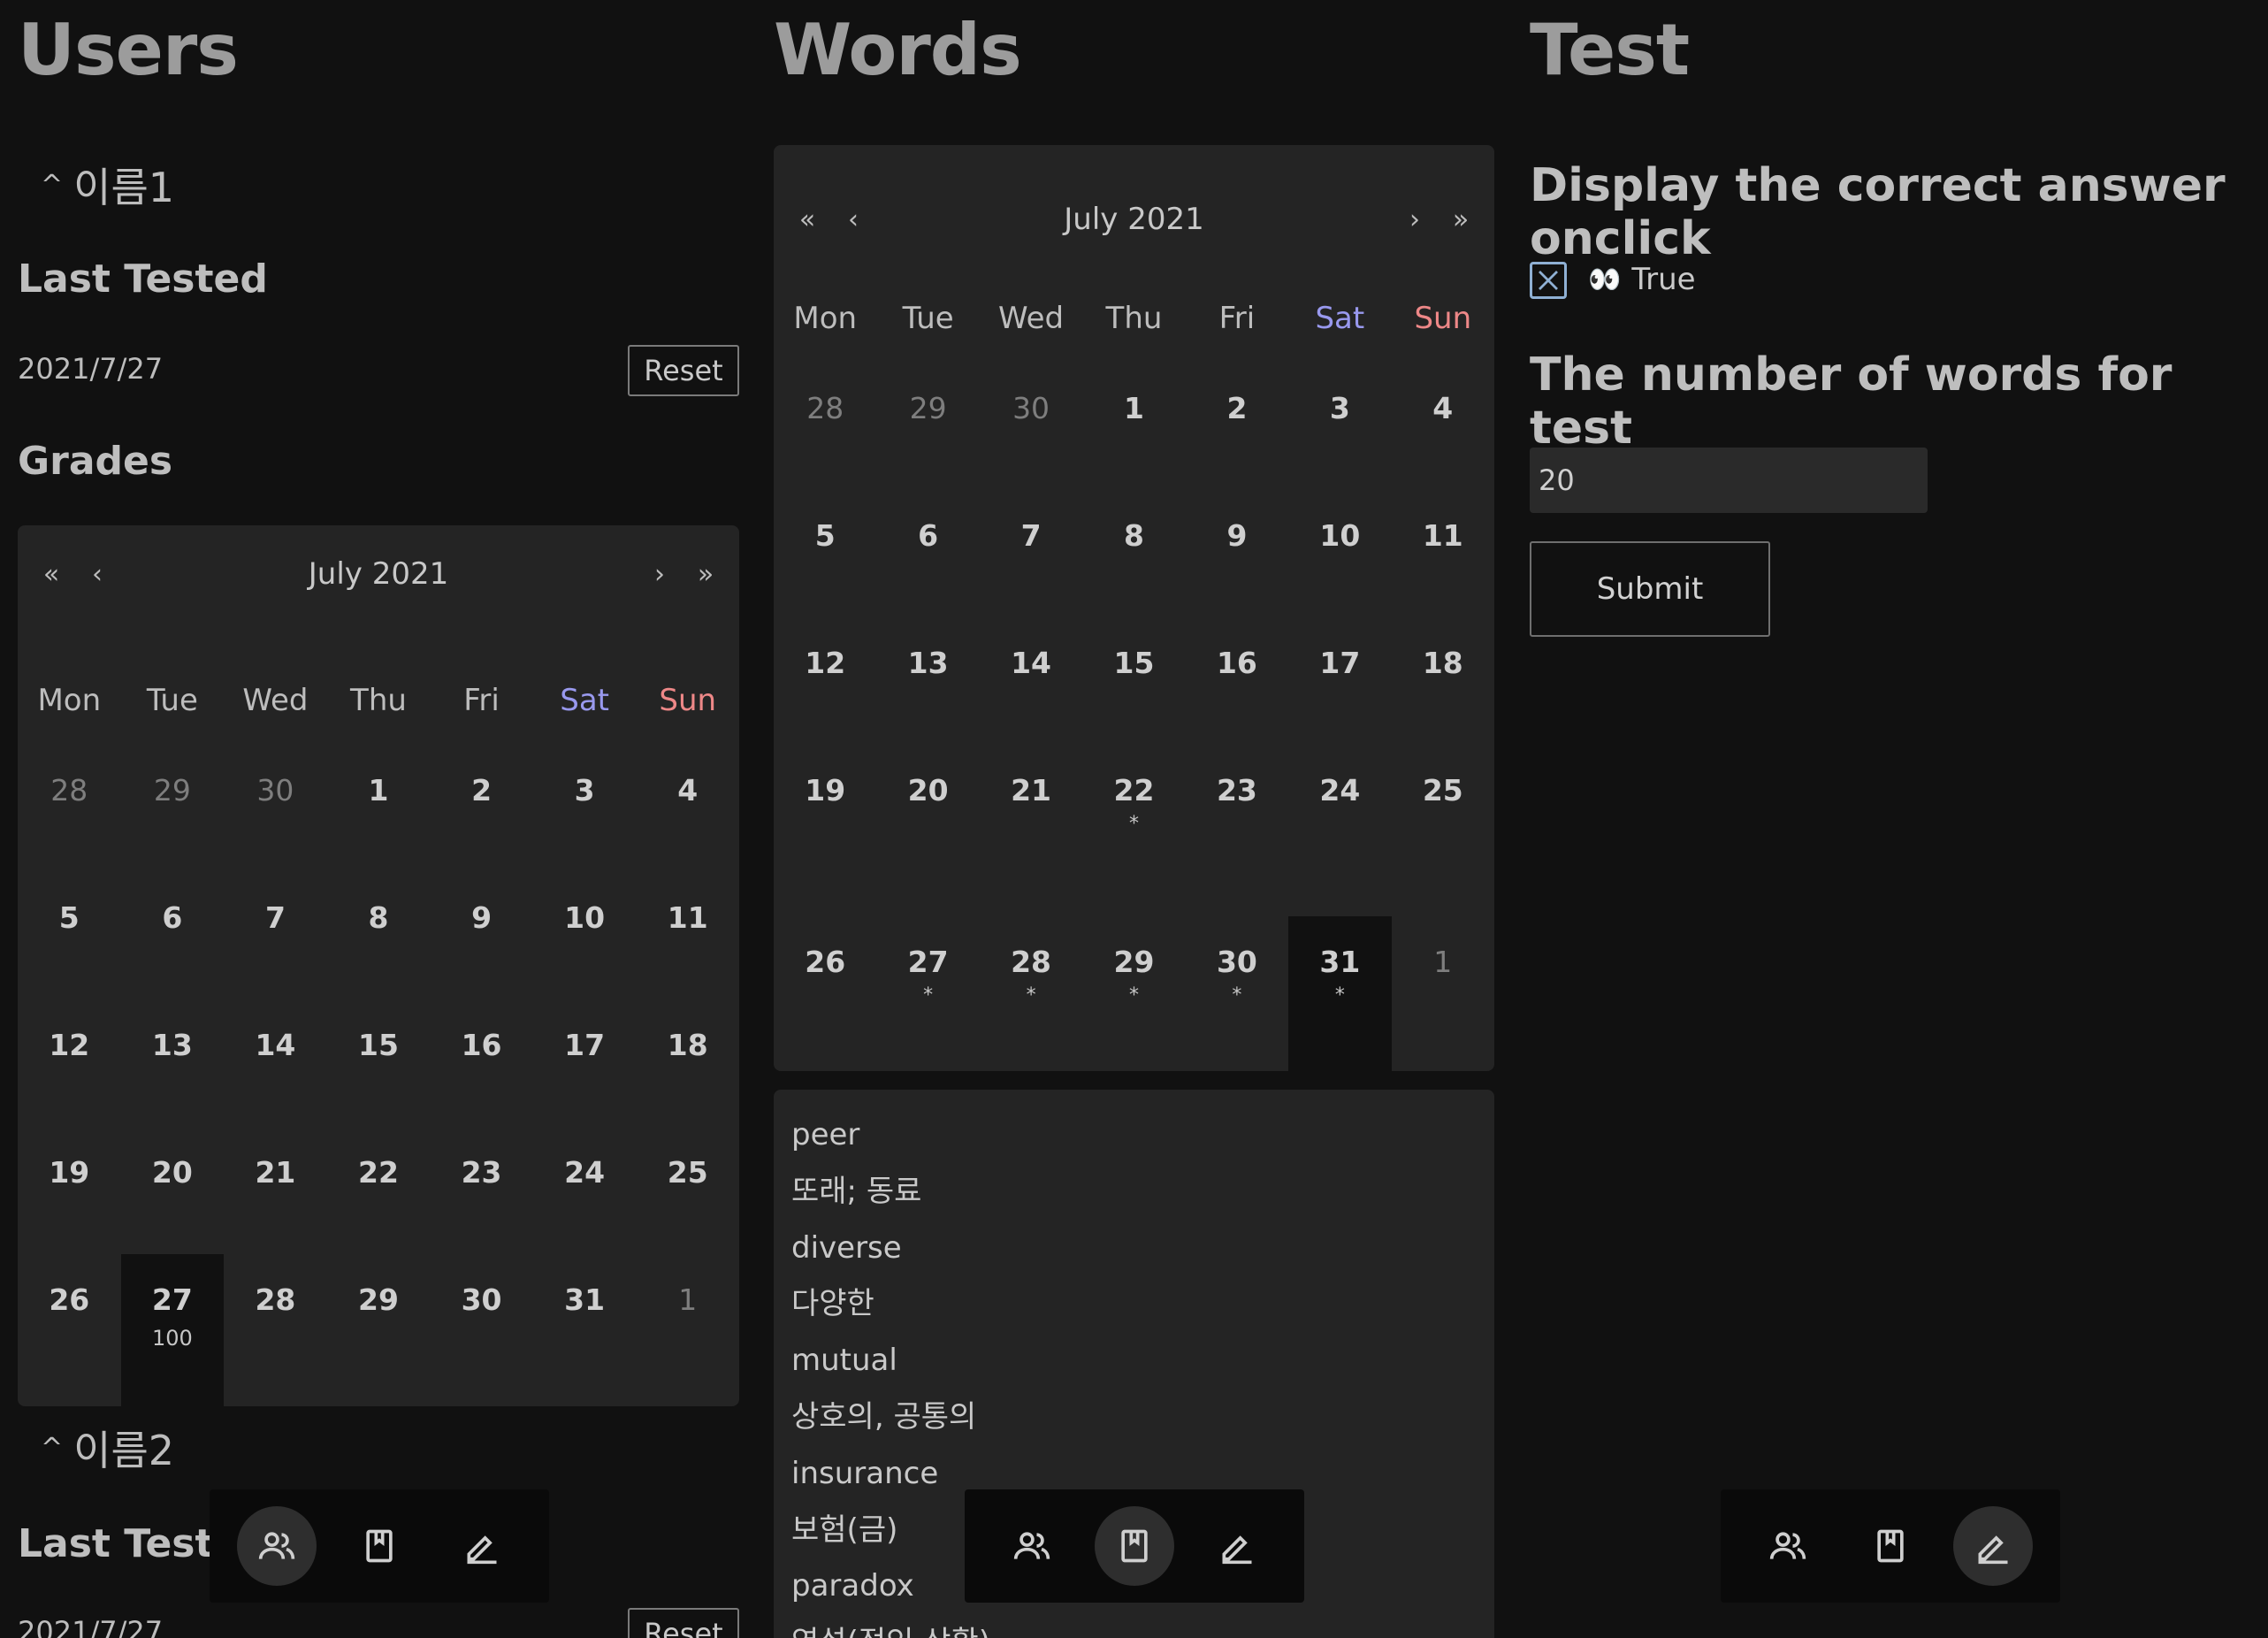  What do you see at coordinates (1134, 535) in the screenshot?
I see `day-number: 8` at bounding box center [1134, 535].